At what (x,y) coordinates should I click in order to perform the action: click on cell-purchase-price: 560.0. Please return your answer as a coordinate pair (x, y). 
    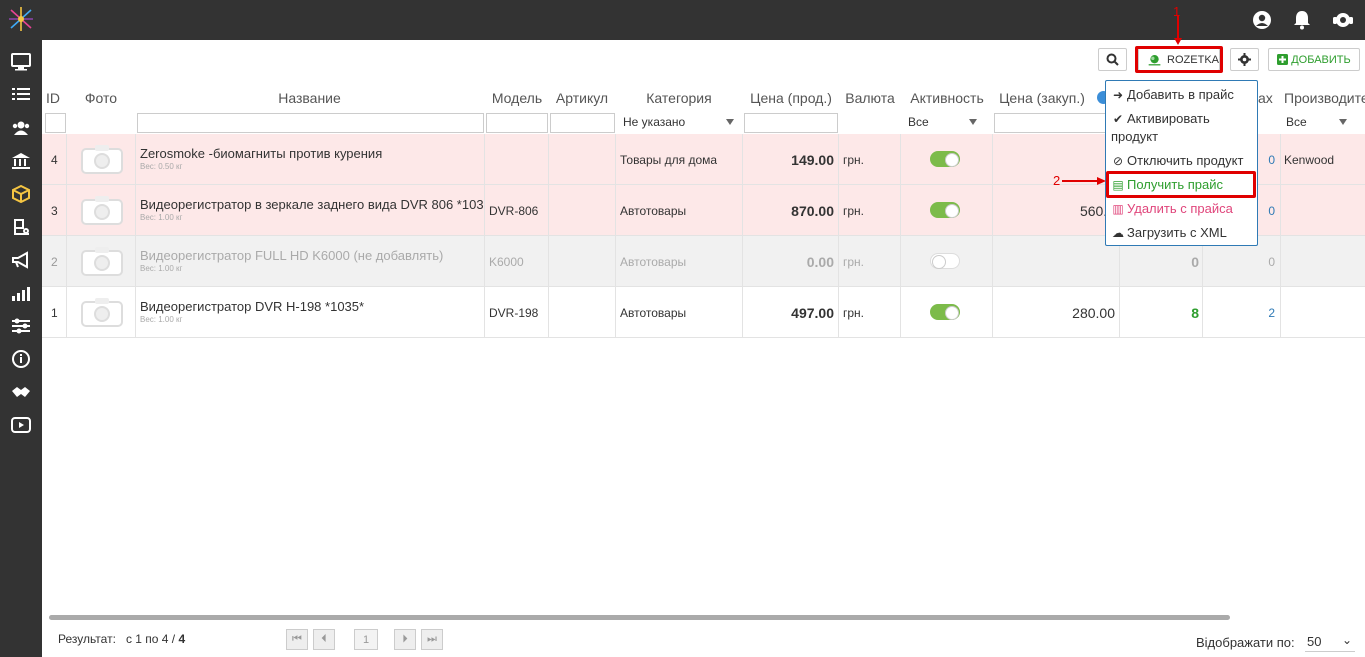
    Looking at the image, I should click on (1053, 210).